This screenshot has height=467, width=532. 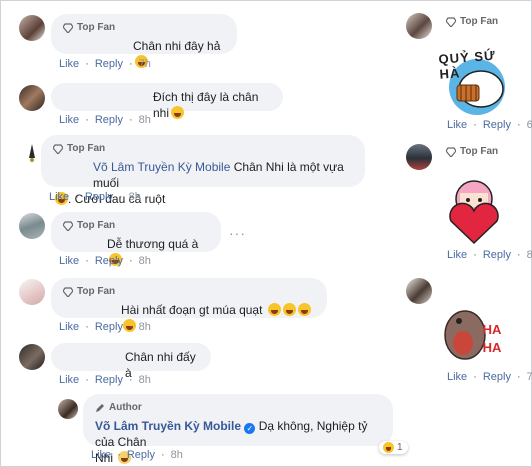 What do you see at coordinates (125, 407) in the screenshot?
I see `badge-label: Author` at bounding box center [125, 407].